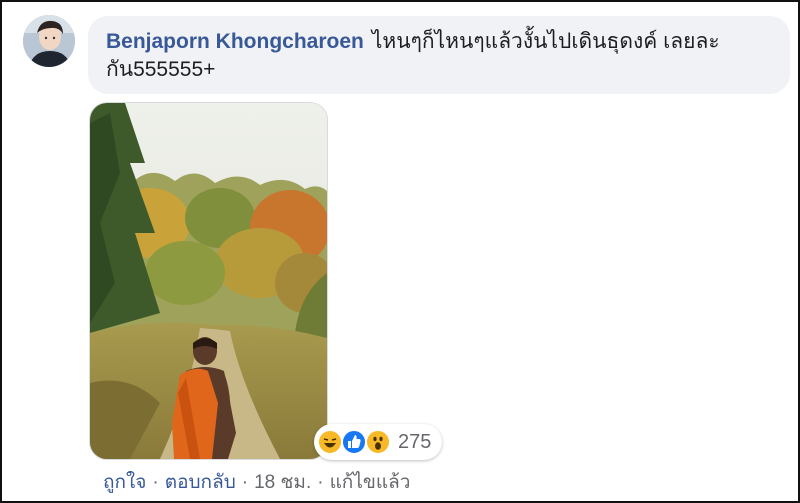  I want to click on like-icon, so click(354, 442).